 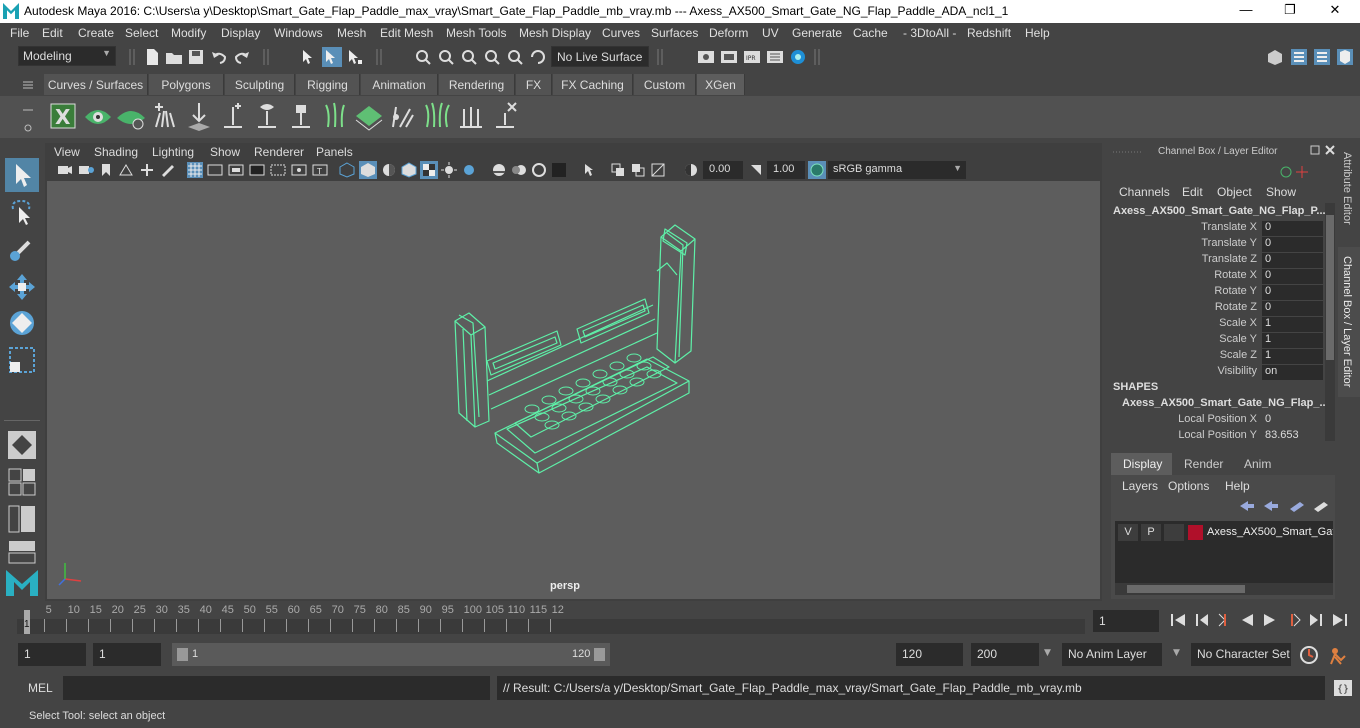 I want to click on persp-graph-layout-icon, so click(x=22, y=552).